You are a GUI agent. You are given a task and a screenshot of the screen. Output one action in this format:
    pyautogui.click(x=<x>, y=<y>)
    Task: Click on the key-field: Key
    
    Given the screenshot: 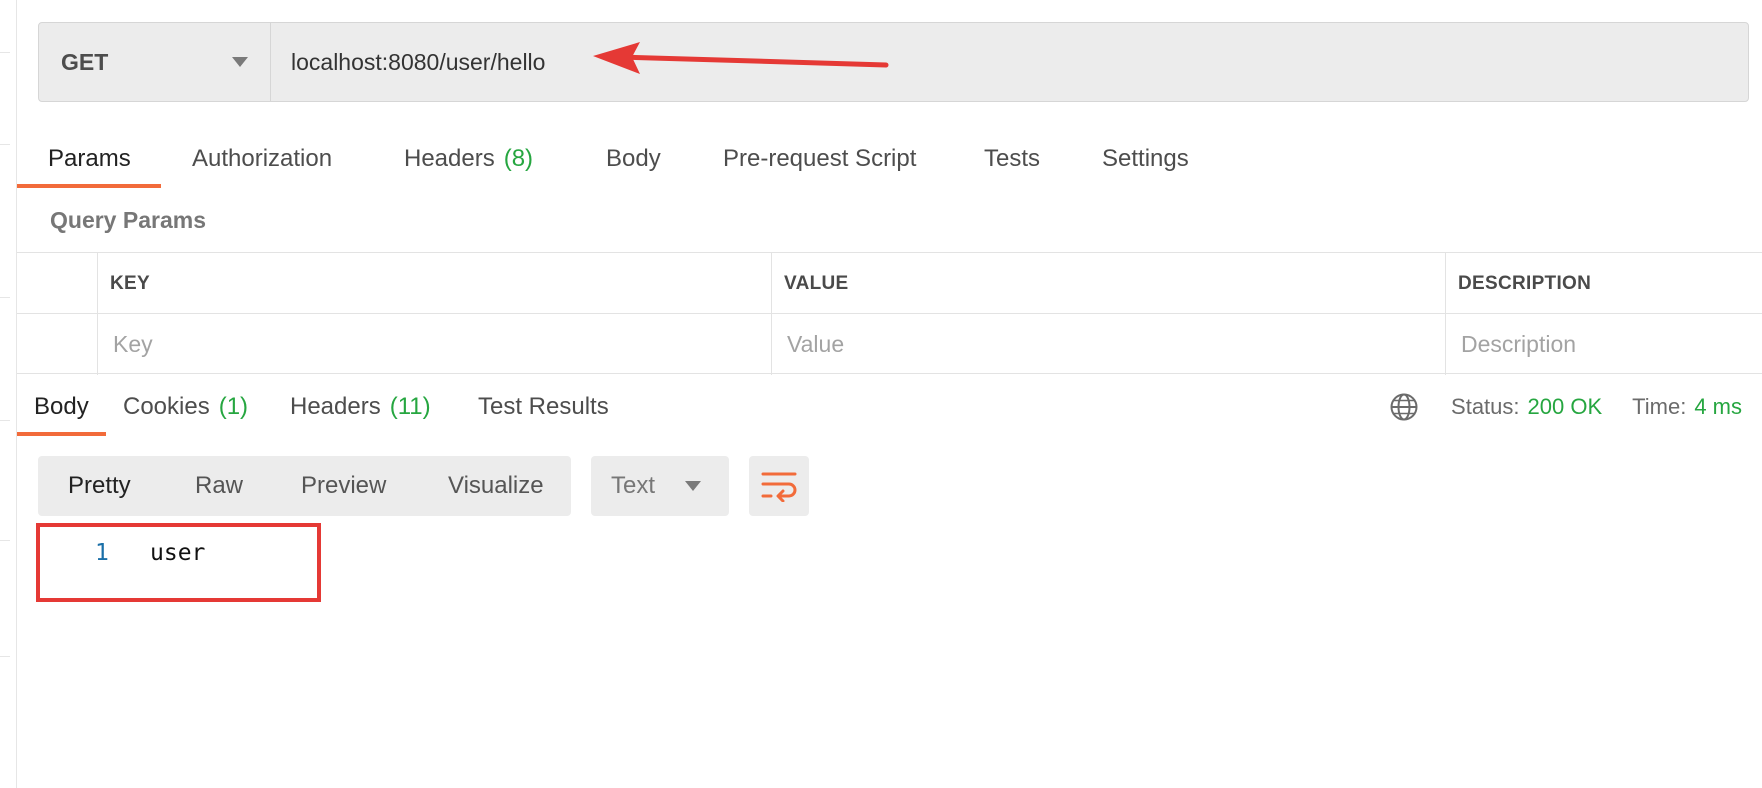 What is the action you would take?
    pyautogui.click(x=434, y=344)
    